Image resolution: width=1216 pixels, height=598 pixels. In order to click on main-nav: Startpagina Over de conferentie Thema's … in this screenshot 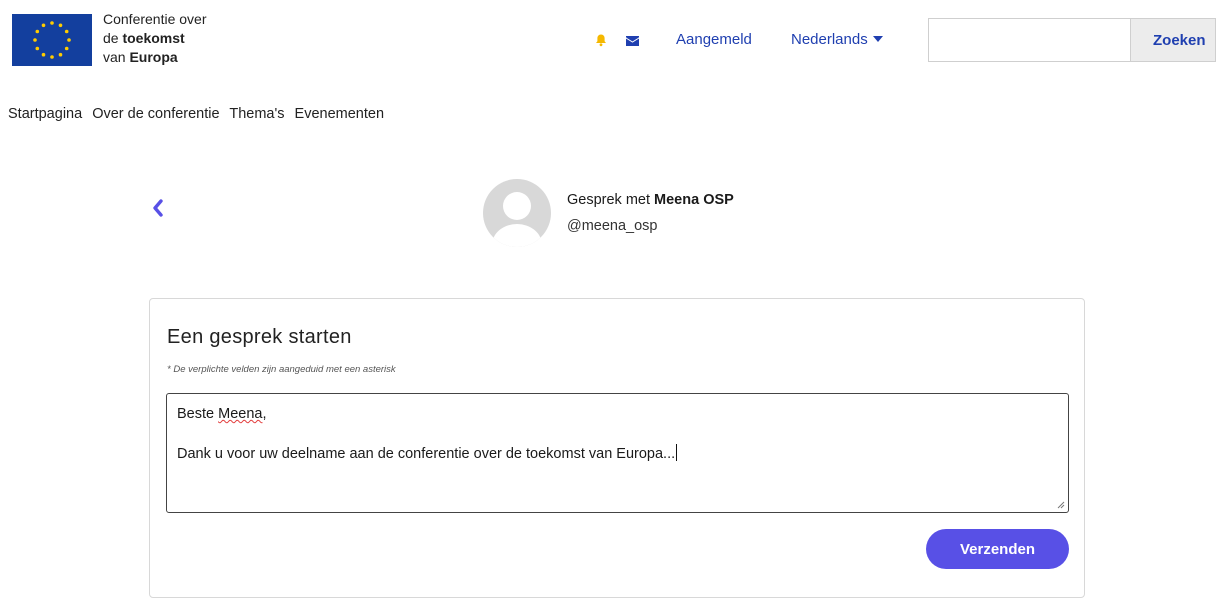, I will do `click(199, 114)`.